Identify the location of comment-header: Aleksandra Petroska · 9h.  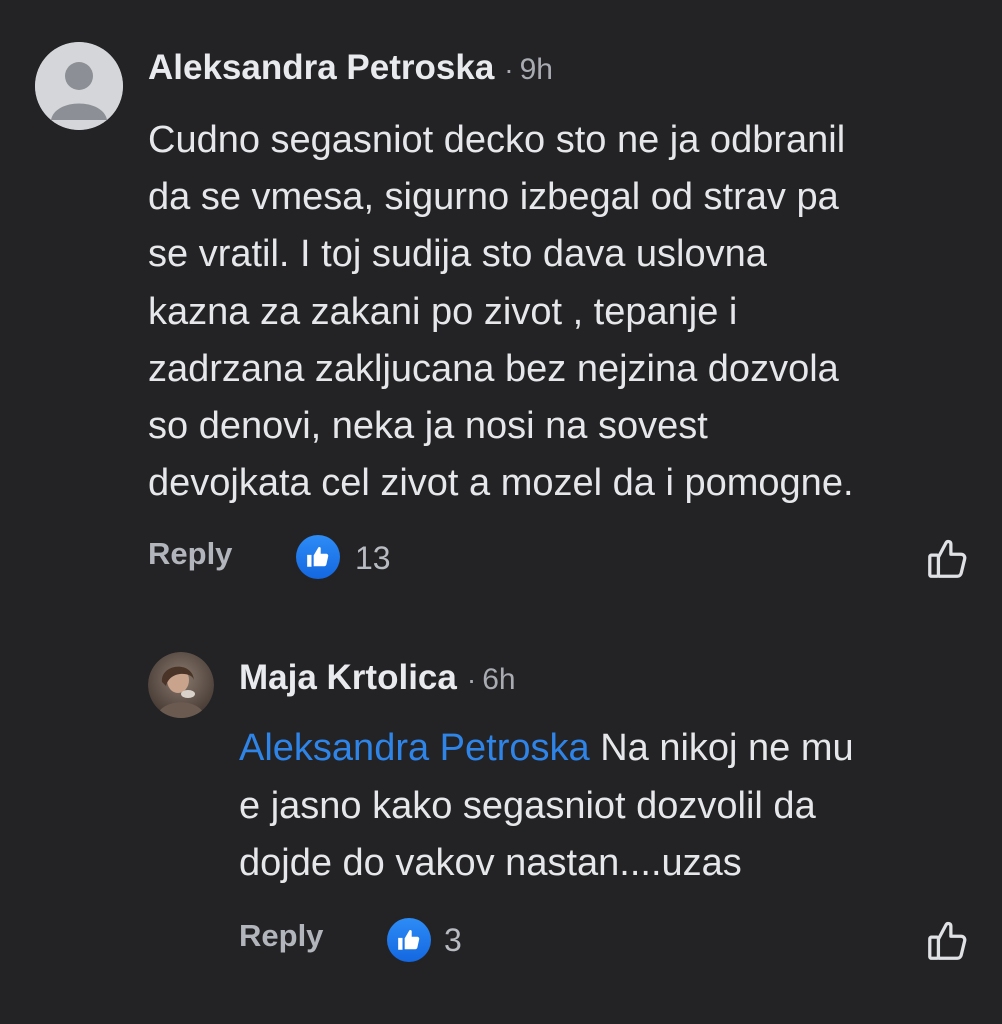
(350, 69).